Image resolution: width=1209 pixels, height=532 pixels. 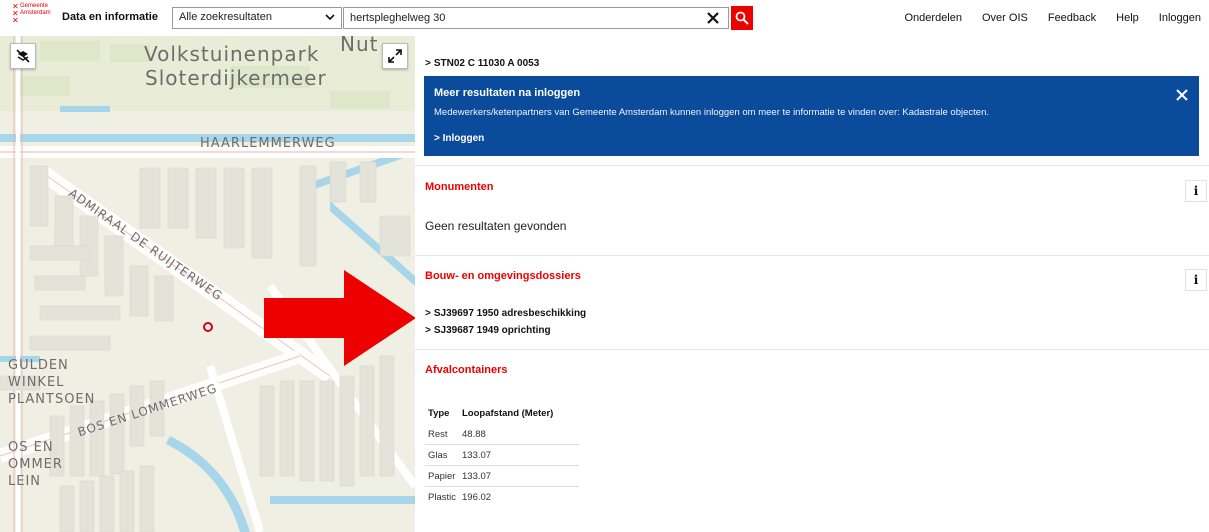 I want to click on map-fullscreen-button, so click(x=395, y=56).